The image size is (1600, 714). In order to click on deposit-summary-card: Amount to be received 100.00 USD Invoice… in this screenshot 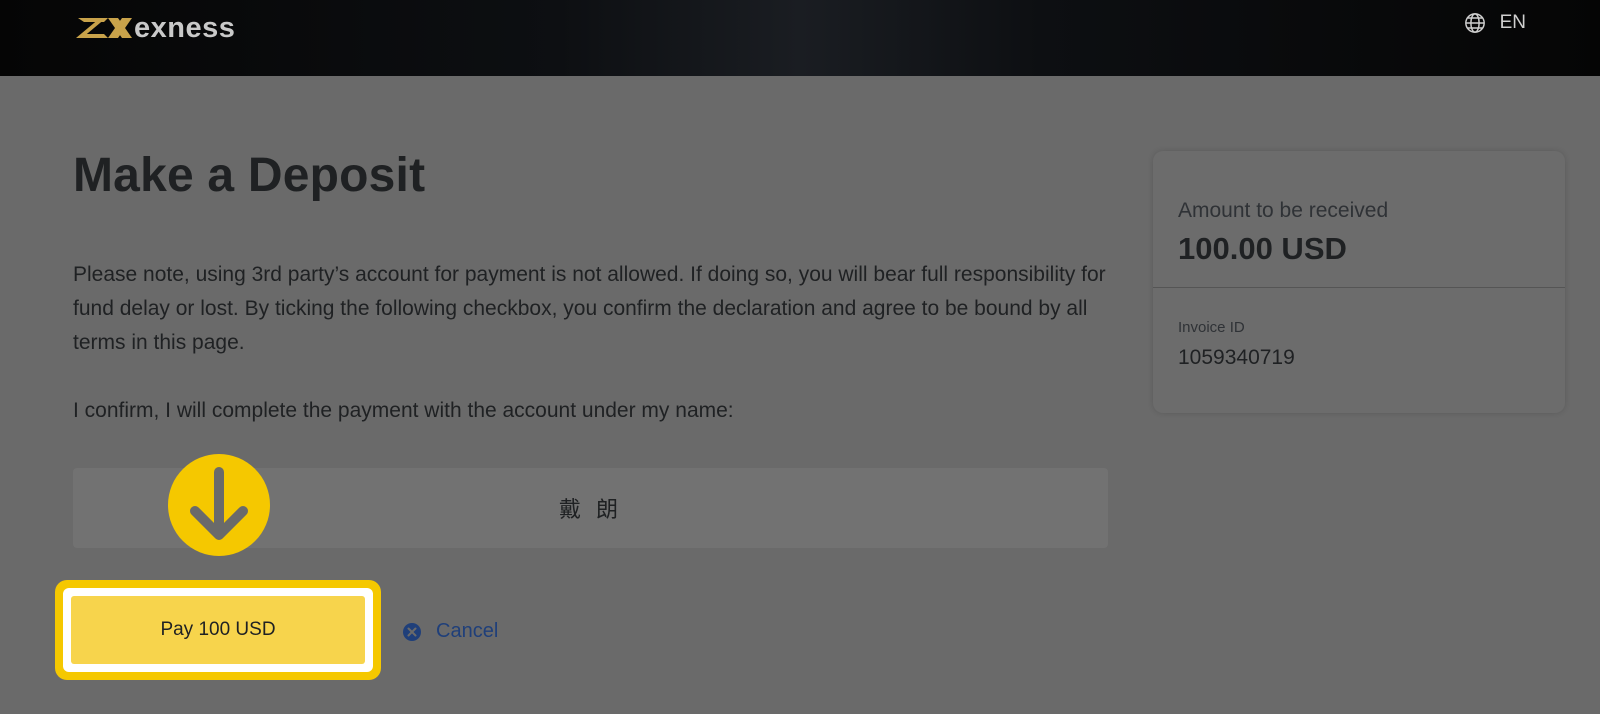, I will do `click(1359, 282)`.